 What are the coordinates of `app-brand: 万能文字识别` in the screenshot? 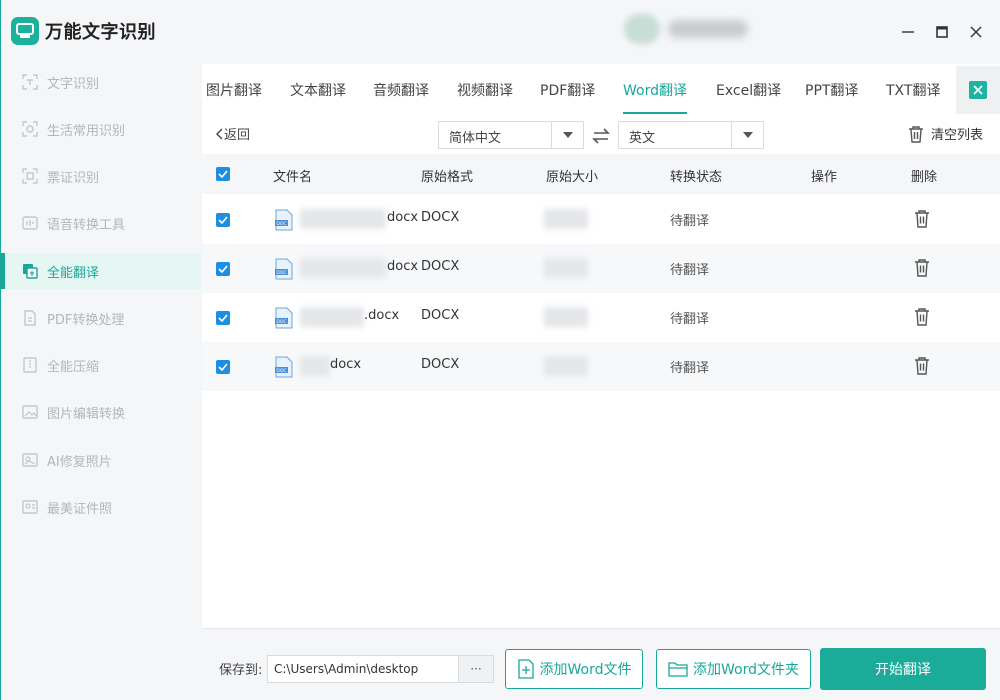 It's located at (83, 31).